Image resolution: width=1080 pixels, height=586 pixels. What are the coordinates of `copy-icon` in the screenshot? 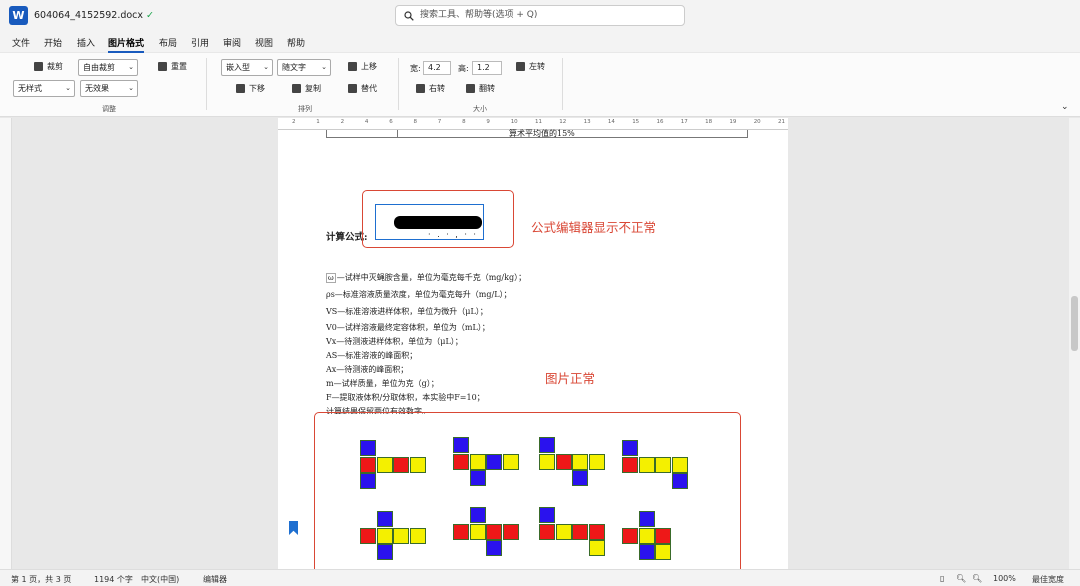 It's located at (296, 88).